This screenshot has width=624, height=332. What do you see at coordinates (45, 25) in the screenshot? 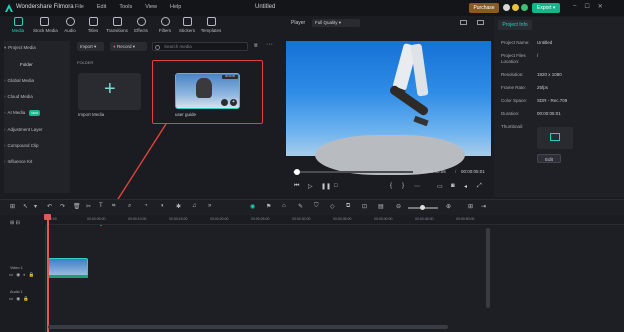
I see `tab-stock-media: Stock Media` at bounding box center [45, 25].